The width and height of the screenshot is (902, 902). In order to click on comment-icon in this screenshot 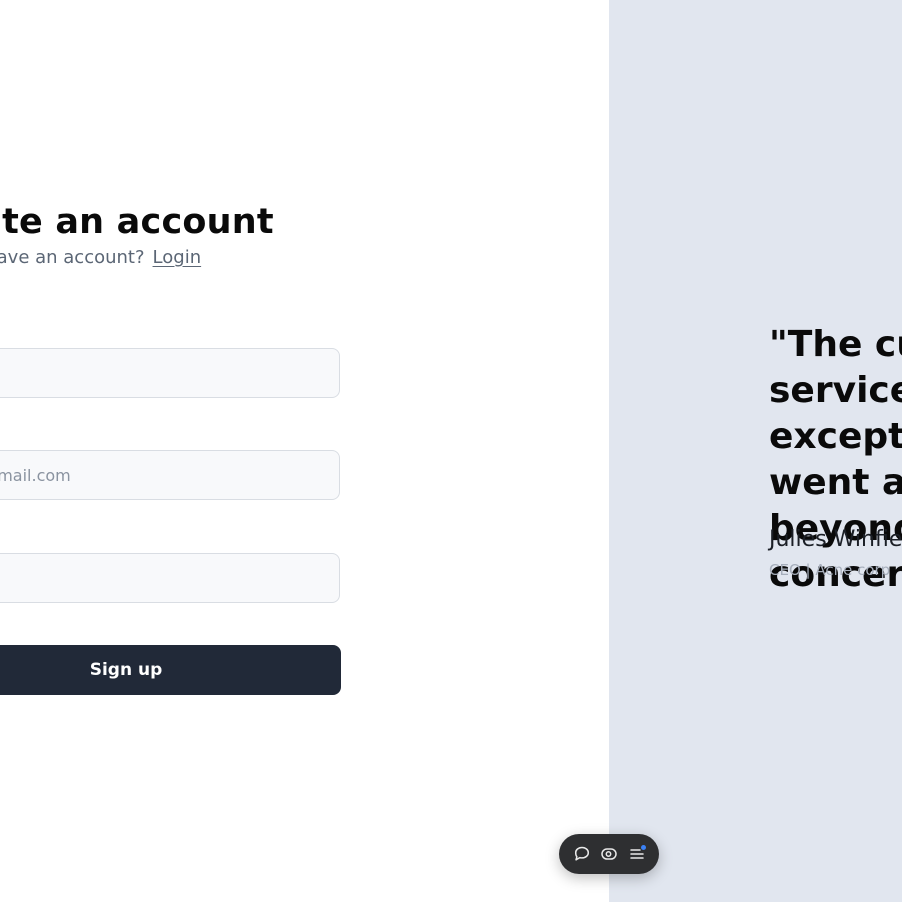, I will do `click(581, 853)`.